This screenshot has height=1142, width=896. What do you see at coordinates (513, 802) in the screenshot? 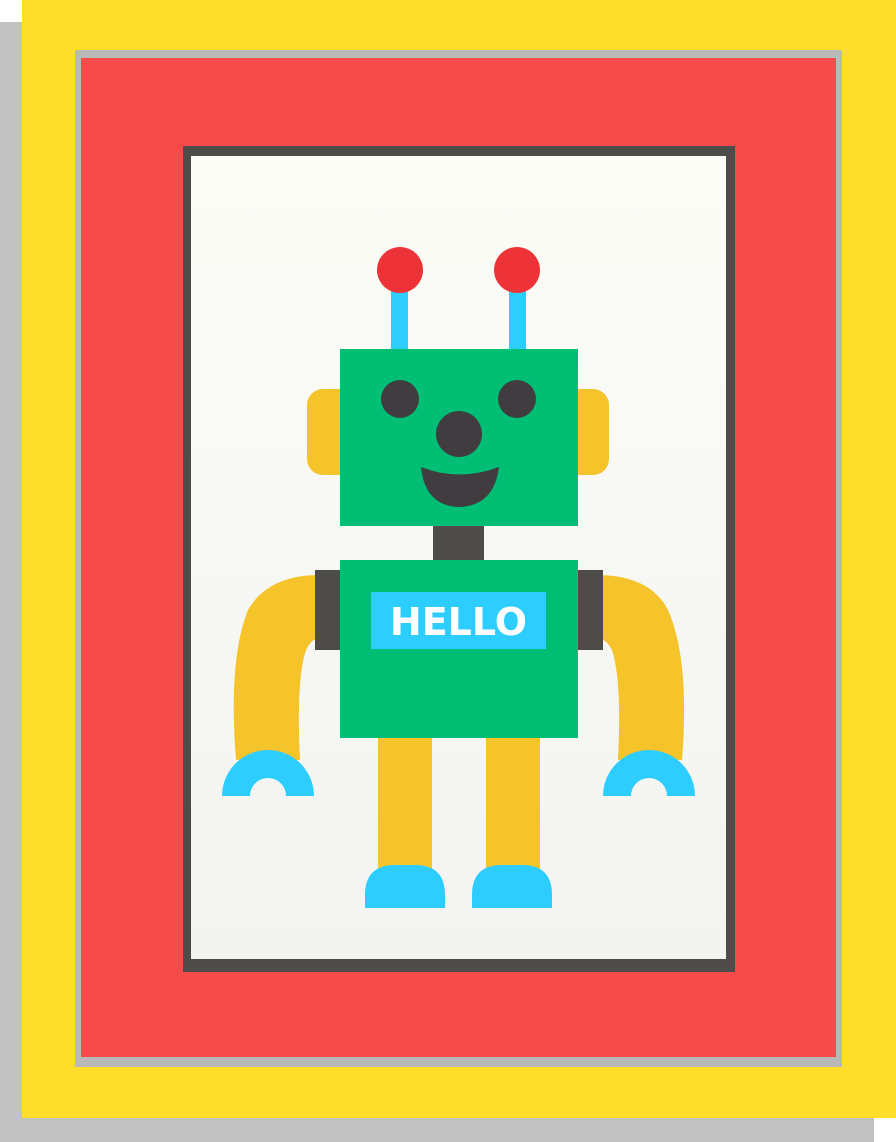
I see `leg-right` at bounding box center [513, 802].